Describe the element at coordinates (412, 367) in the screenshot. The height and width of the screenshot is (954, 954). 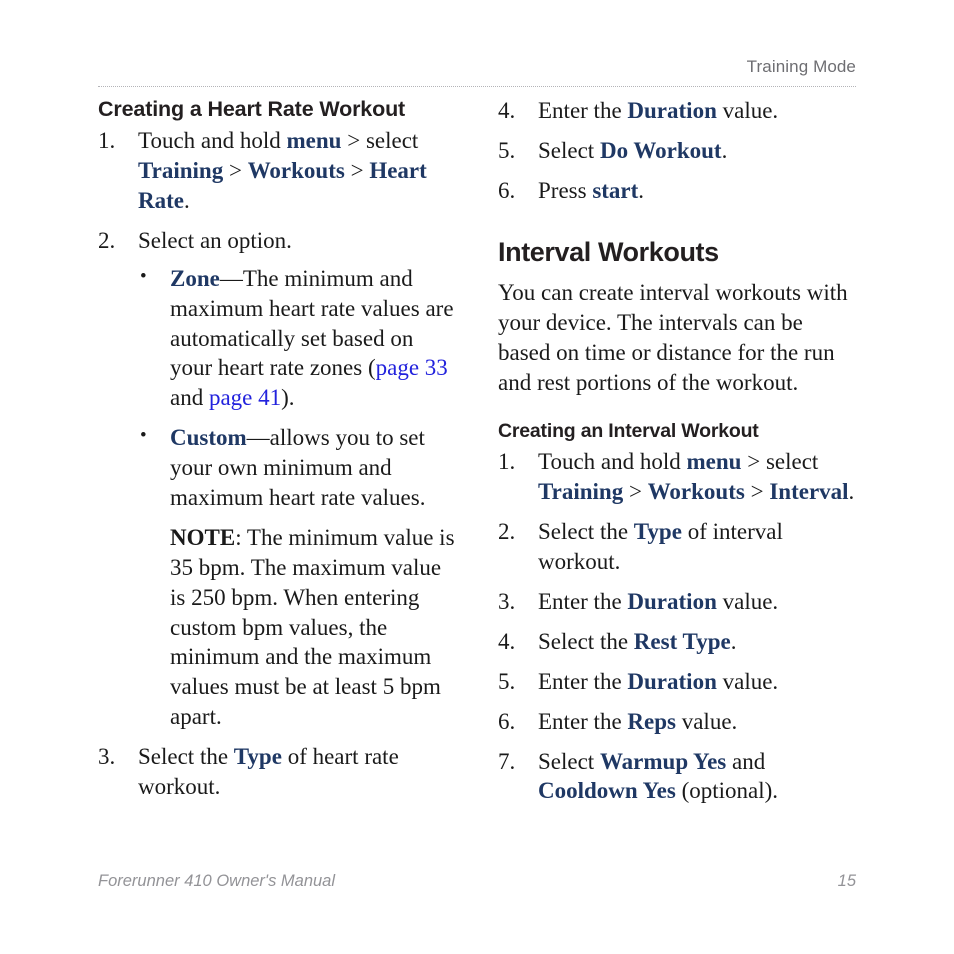
I see `cross-reference-link: page 33` at that location.